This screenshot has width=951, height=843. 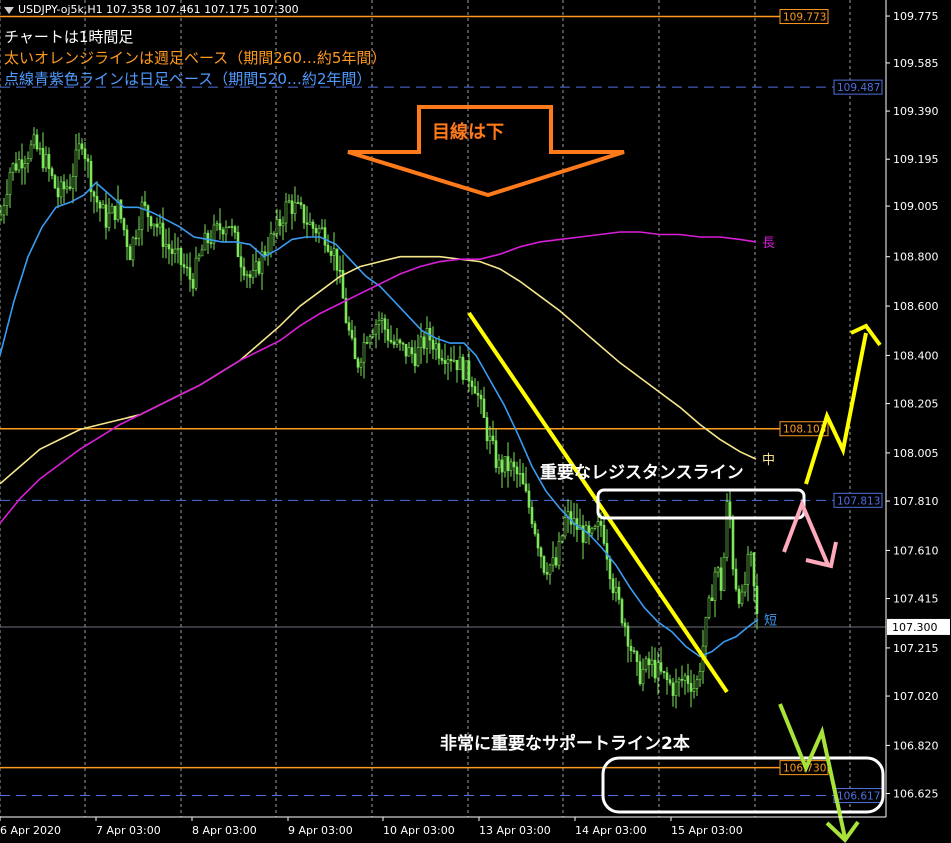 I want to click on resistance-box, so click(x=701, y=504).